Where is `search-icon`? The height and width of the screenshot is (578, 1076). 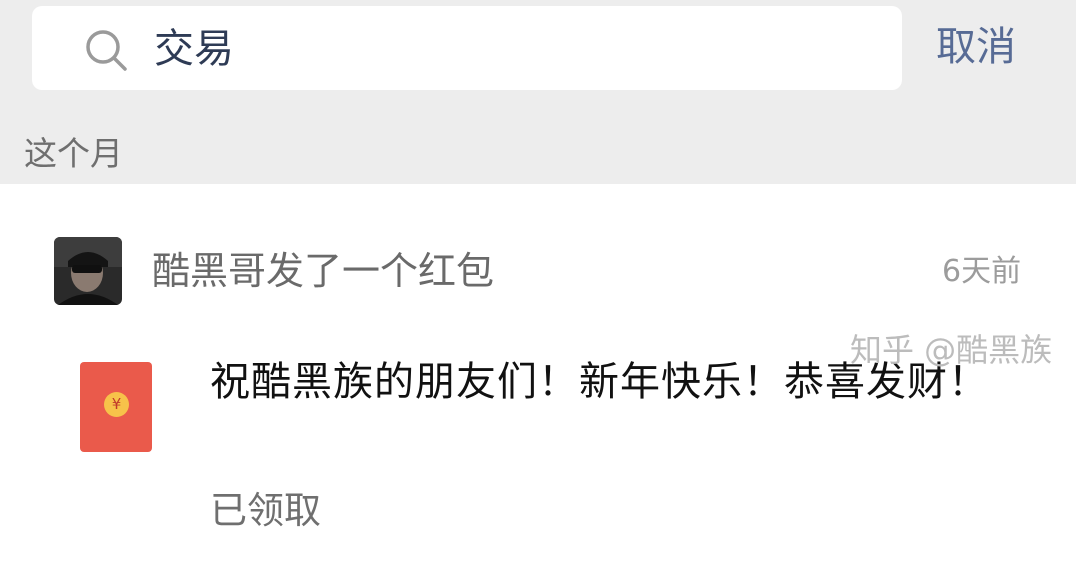
search-icon is located at coordinates (106, 50).